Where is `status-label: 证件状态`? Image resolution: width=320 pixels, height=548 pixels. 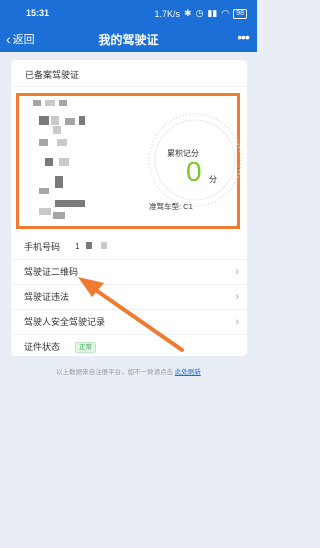 status-label: 证件状态 is located at coordinates (42, 347).